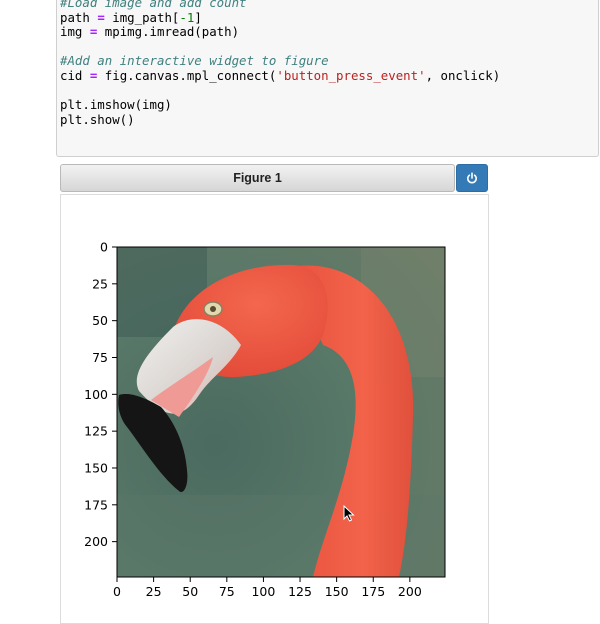  I want to click on x-tick-label: 150, so click(337, 591).